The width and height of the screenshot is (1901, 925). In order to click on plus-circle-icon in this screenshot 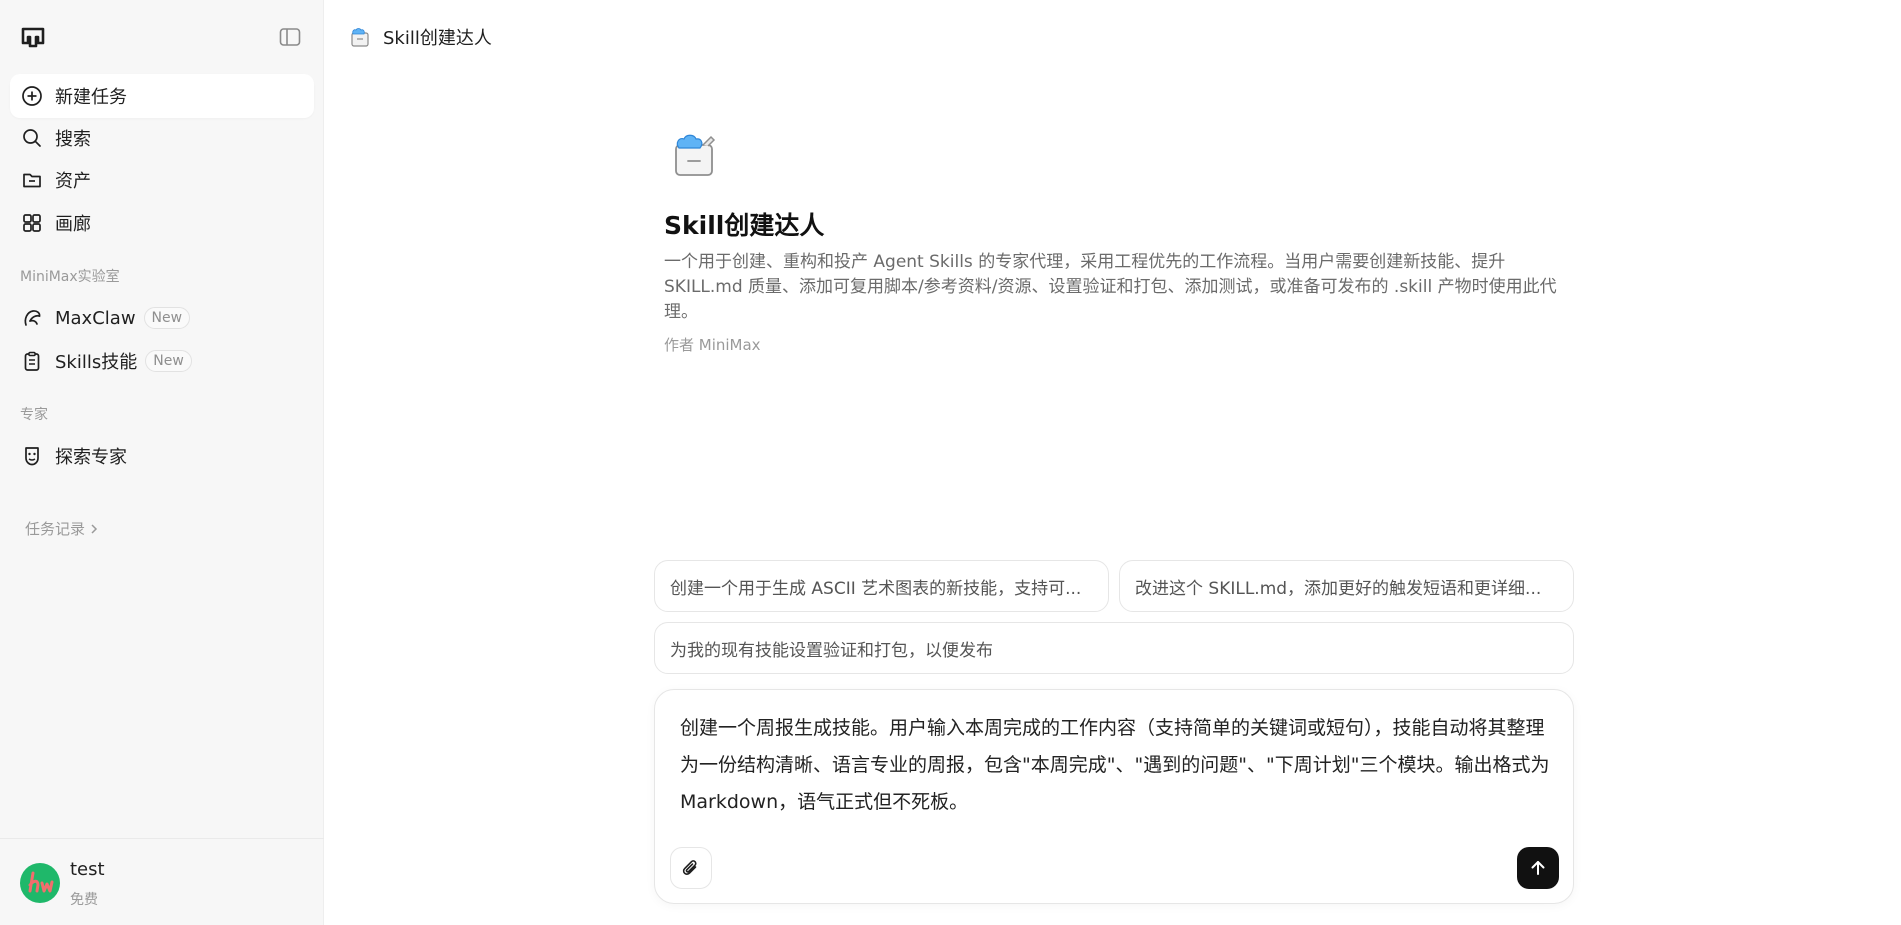, I will do `click(32, 96)`.